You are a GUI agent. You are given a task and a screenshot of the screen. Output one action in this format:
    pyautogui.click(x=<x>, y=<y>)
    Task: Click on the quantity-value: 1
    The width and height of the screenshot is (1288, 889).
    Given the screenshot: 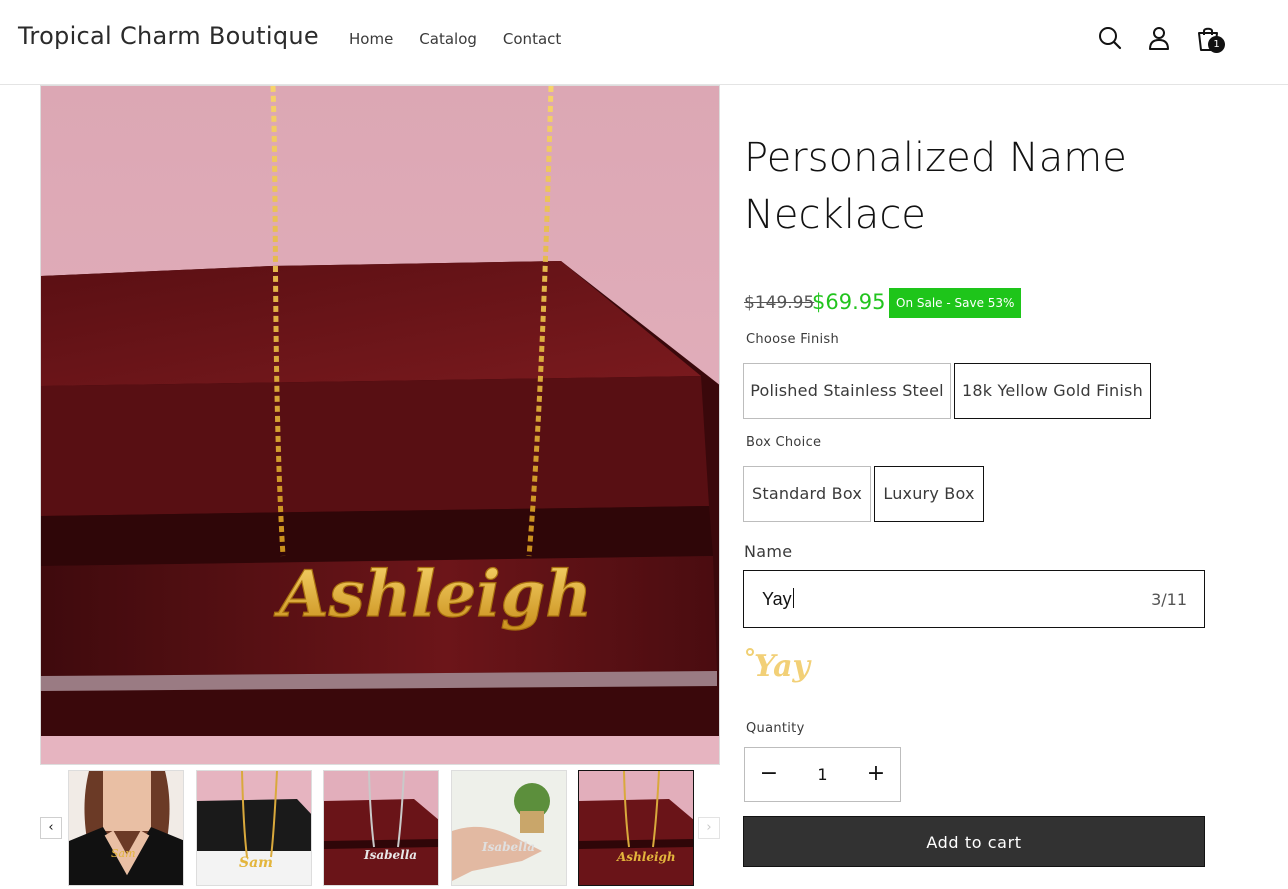 What is the action you would take?
    pyautogui.click(x=822, y=774)
    